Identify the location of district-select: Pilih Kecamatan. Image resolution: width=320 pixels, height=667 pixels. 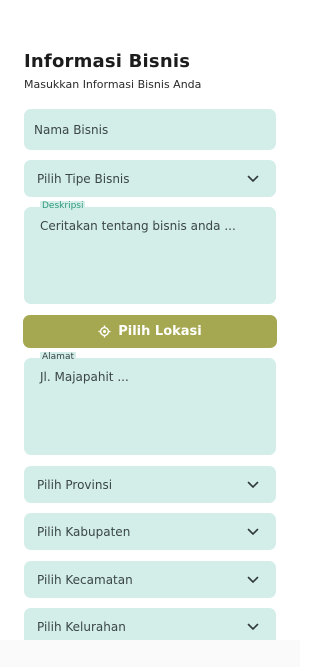
(150, 579).